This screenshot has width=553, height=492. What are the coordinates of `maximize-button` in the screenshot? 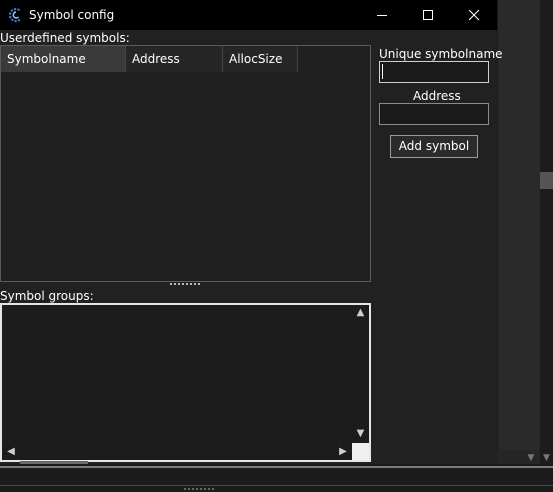 It's located at (428, 15).